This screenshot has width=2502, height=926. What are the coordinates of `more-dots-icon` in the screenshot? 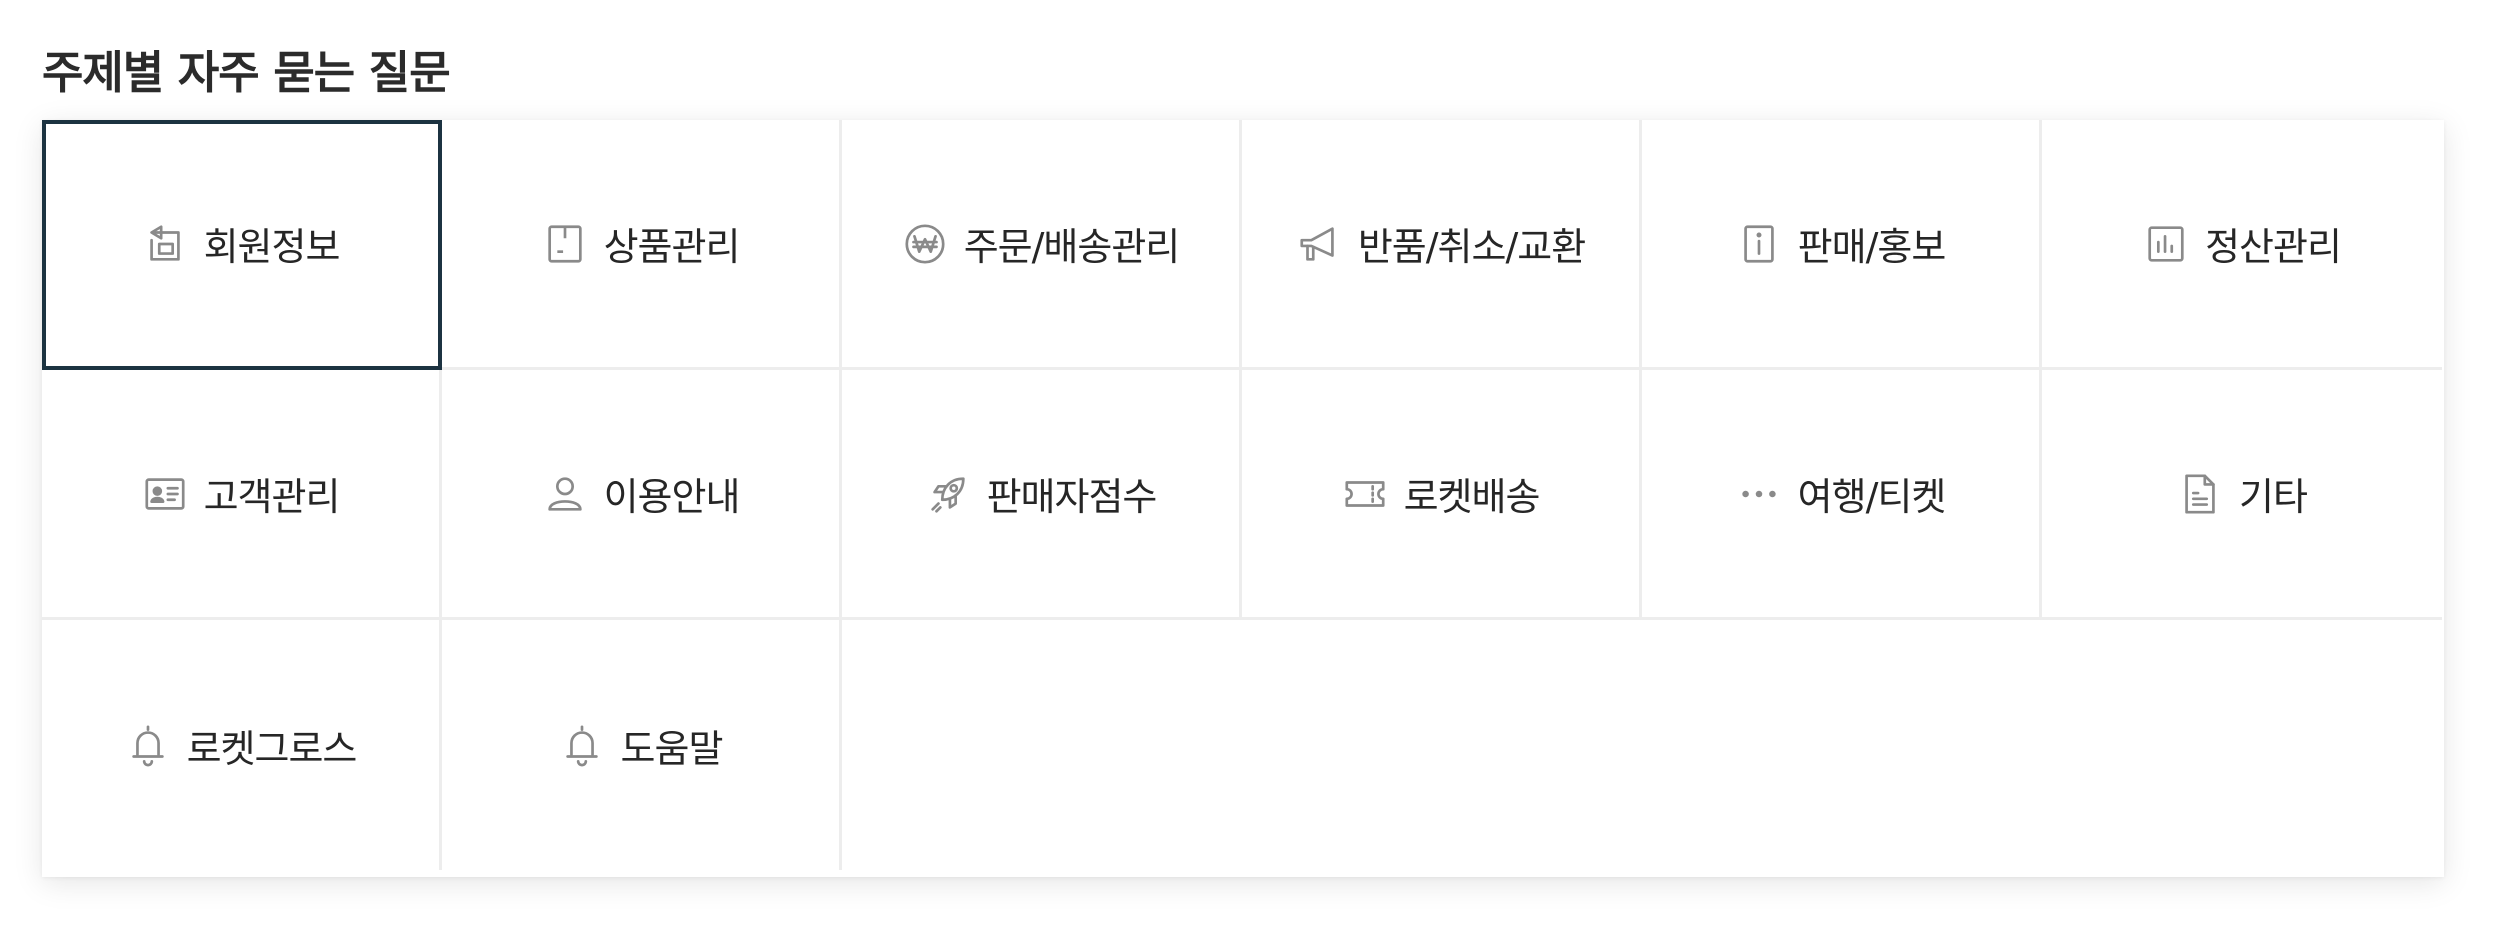 It's located at (1759, 494).